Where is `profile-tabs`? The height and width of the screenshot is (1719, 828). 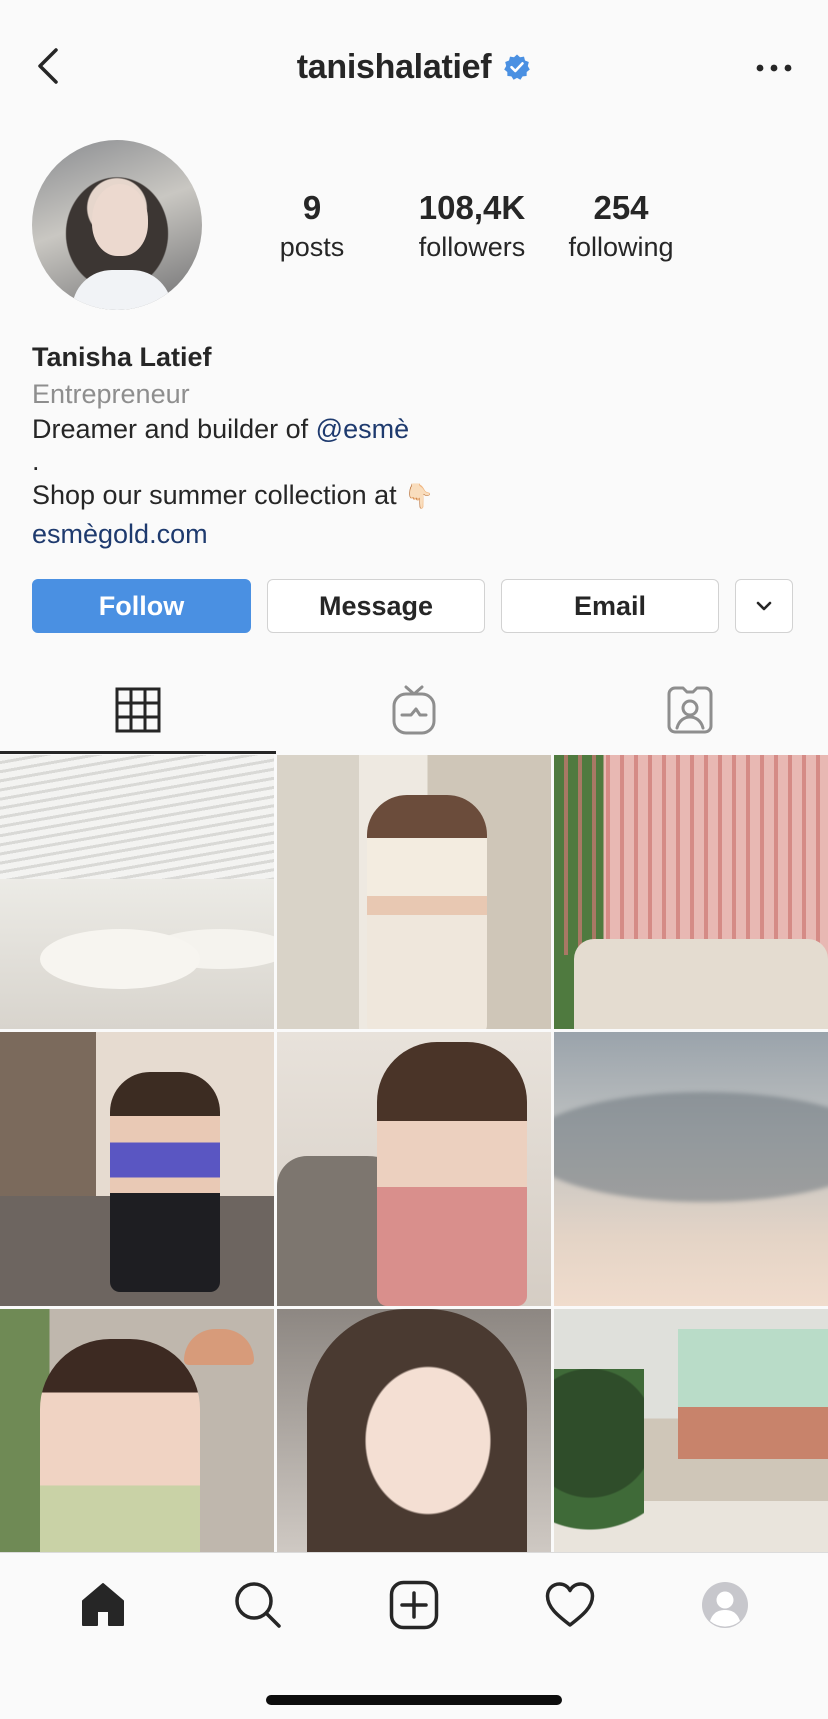
profile-tabs is located at coordinates (414, 710).